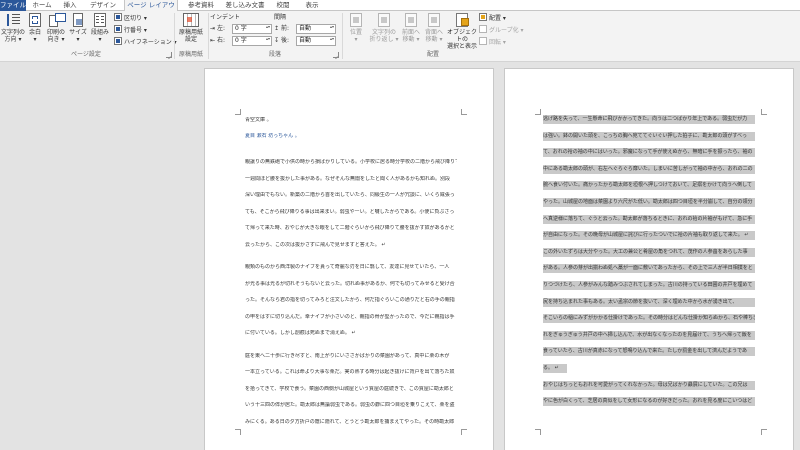  I want to click on selected-text-line: る。 ↵, so click(555, 368).